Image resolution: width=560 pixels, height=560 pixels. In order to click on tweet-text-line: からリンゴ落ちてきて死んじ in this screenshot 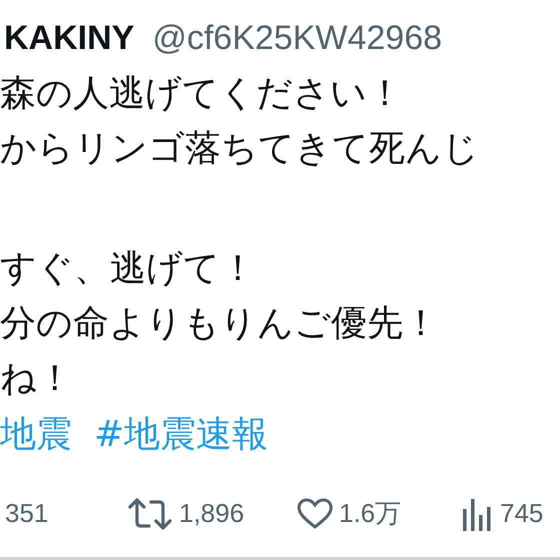, I will do `click(240, 149)`.